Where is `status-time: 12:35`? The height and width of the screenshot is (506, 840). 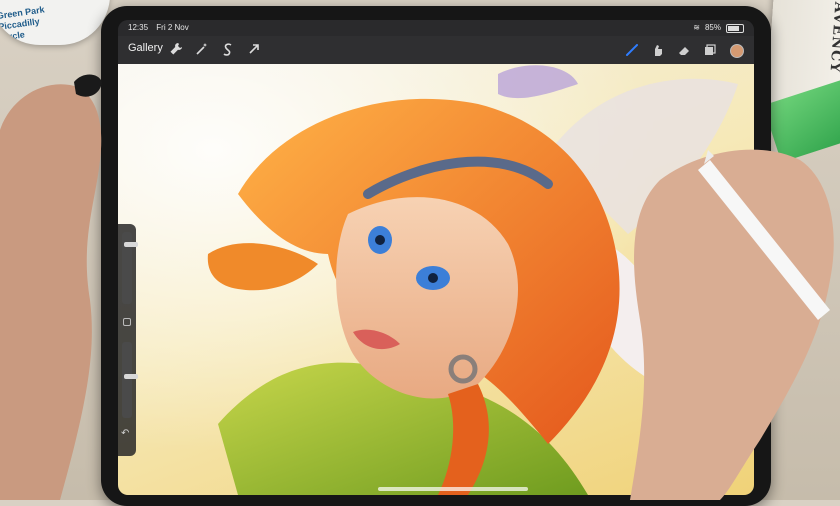
status-time: 12:35 is located at coordinates (138, 27).